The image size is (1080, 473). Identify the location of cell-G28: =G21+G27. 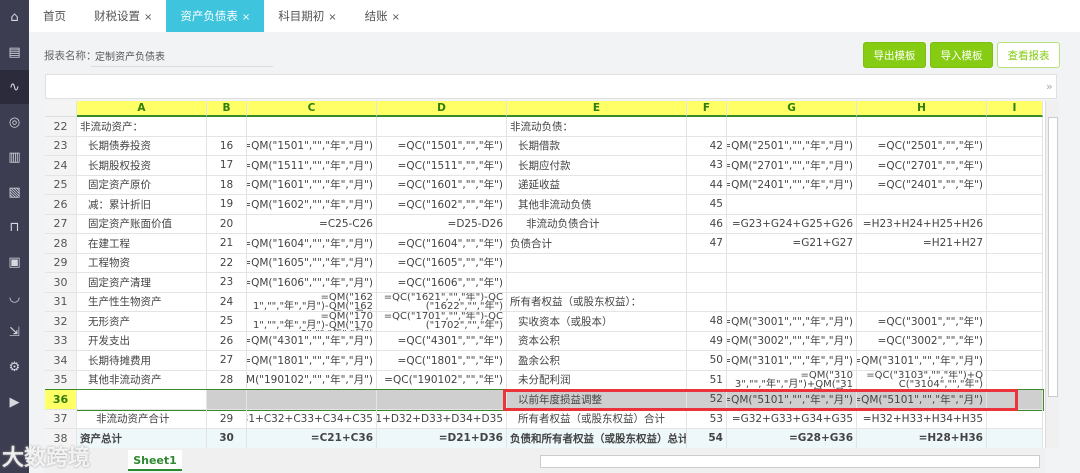
(792, 244).